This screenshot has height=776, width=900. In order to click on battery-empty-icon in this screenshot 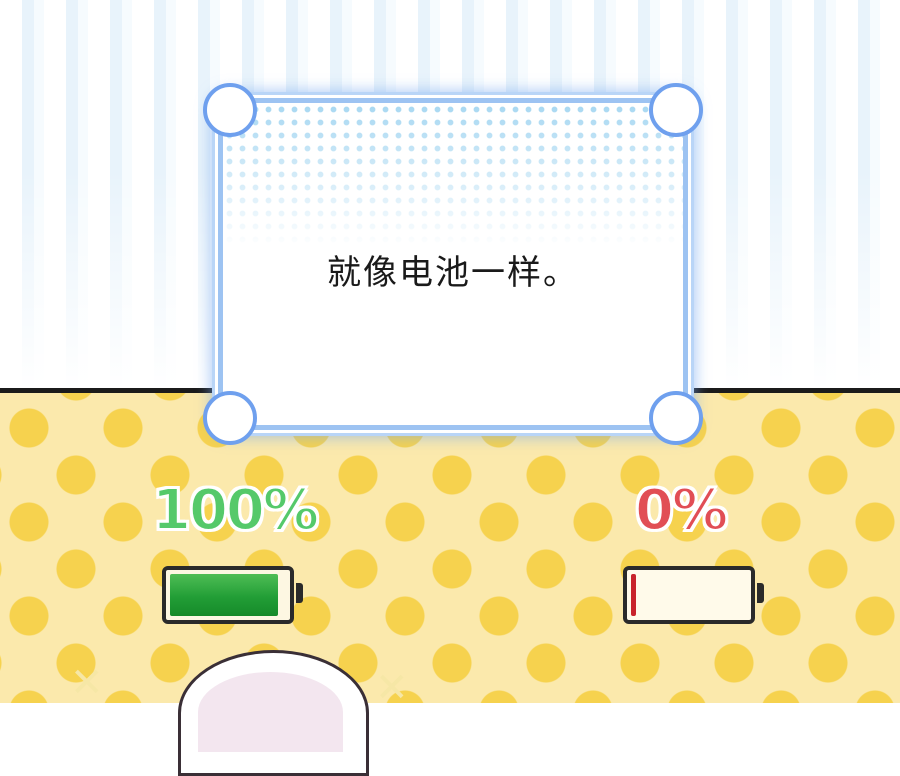, I will do `click(693, 595)`.